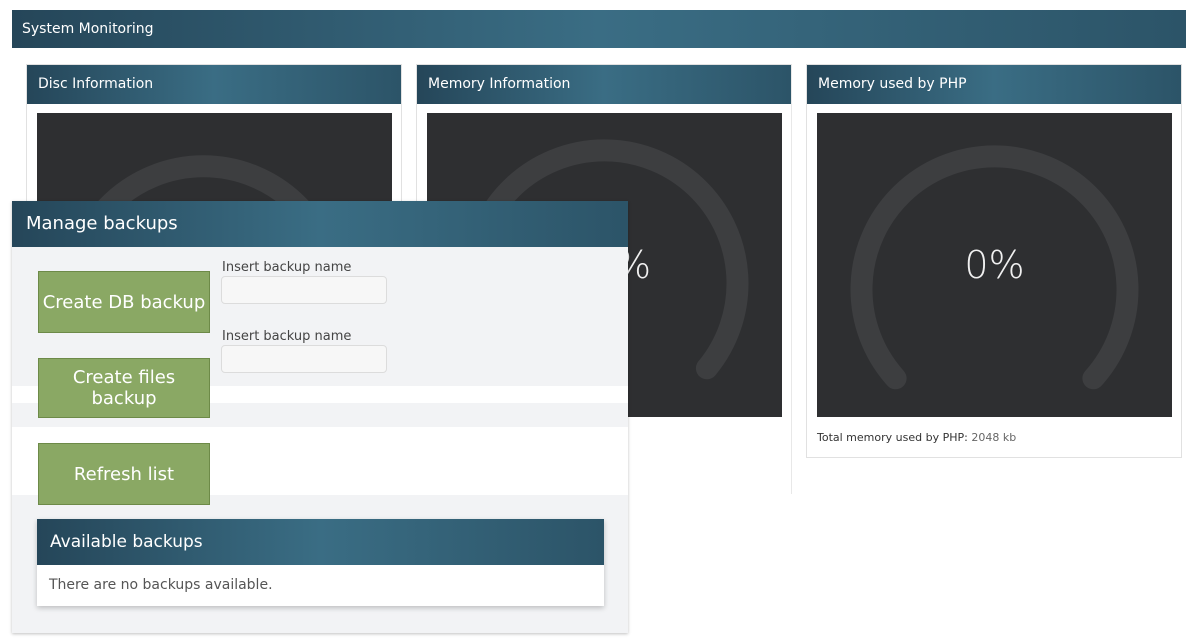 The image size is (1196, 642). I want to click on php-panel-title: Memory used by PHP, so click(994, 84).